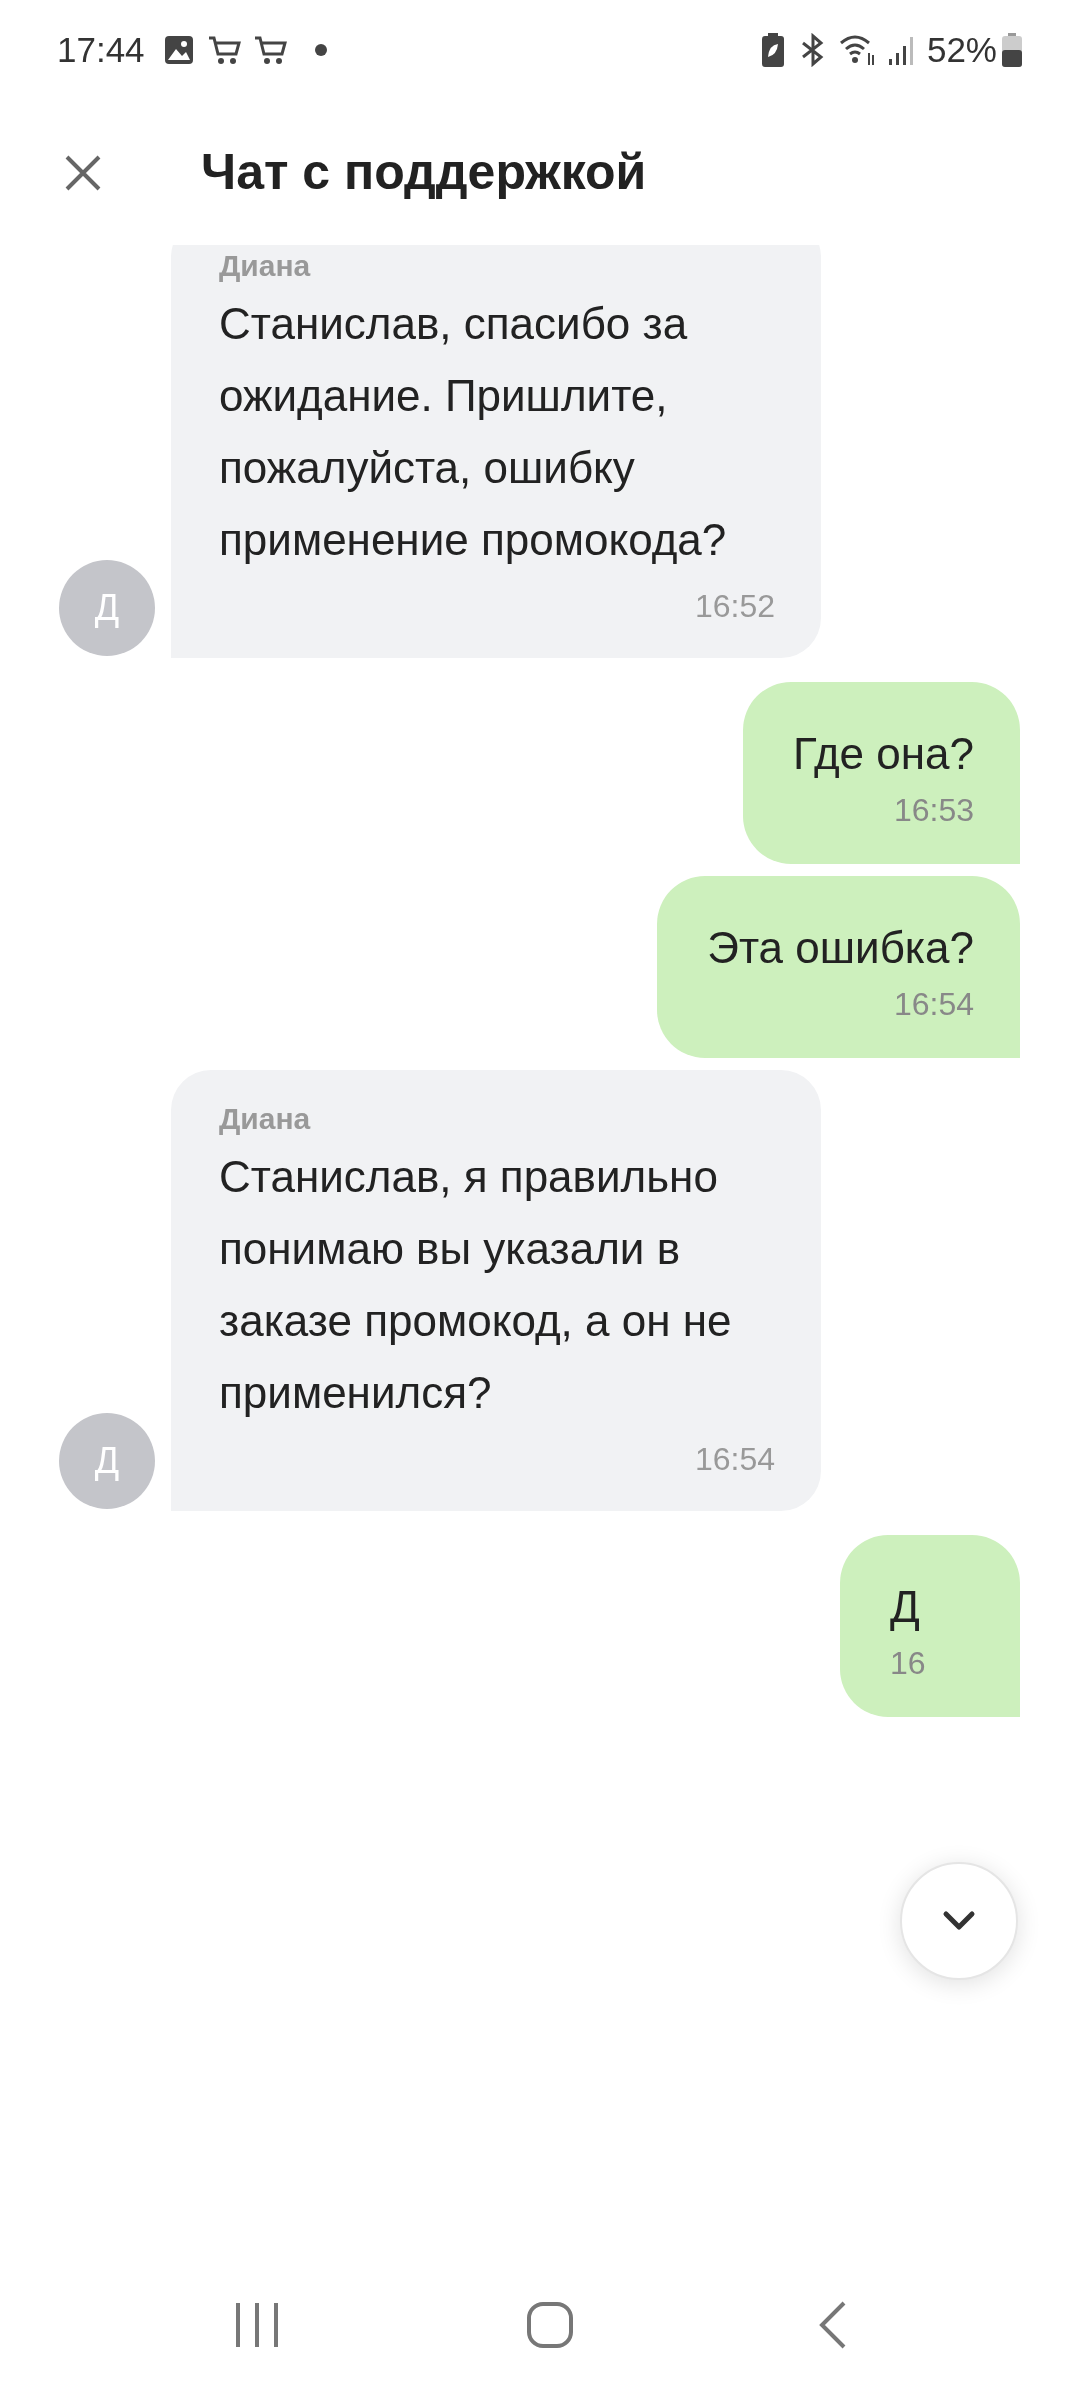 The image size is (1080, 2400). I want to click on message-text: Станислав, я правильно понимаю вы указали в заказе промокод, а он не применился?, so click(476, 1285).